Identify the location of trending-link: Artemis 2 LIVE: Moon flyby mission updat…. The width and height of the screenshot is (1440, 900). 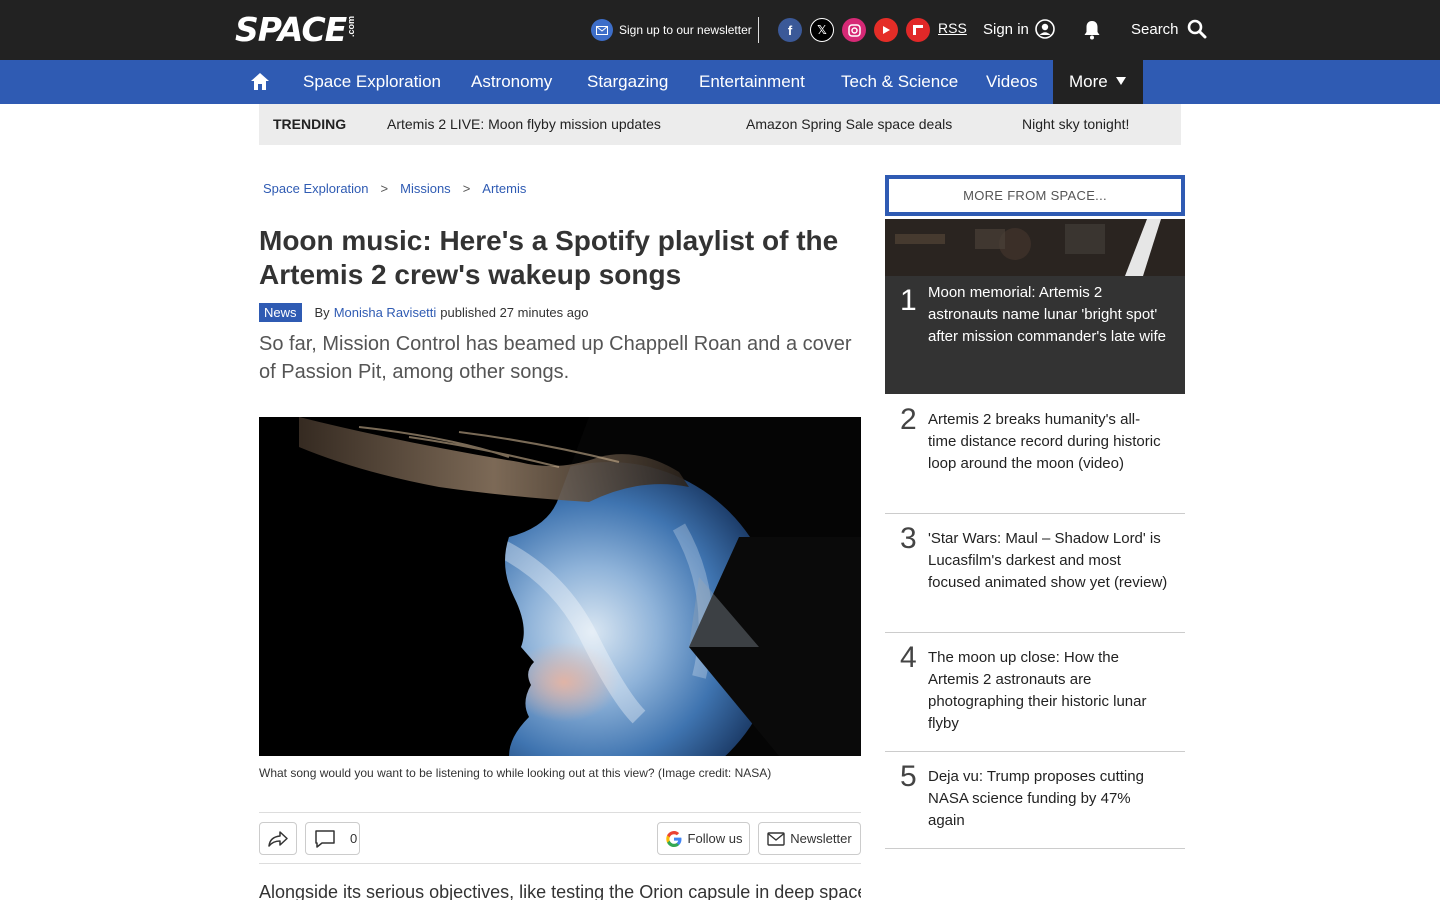
(524, 124).